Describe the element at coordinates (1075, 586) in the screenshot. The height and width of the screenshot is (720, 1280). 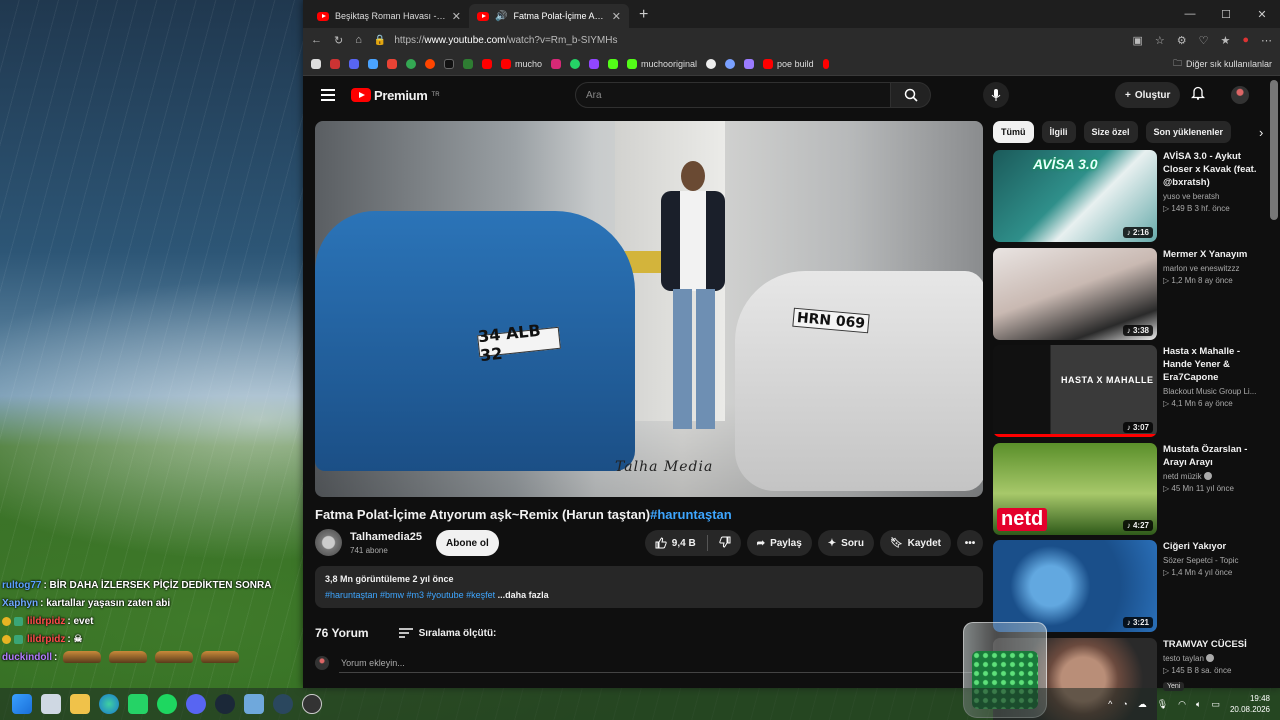
I see `video-thumbnail: ♪ 3:21` at that location.